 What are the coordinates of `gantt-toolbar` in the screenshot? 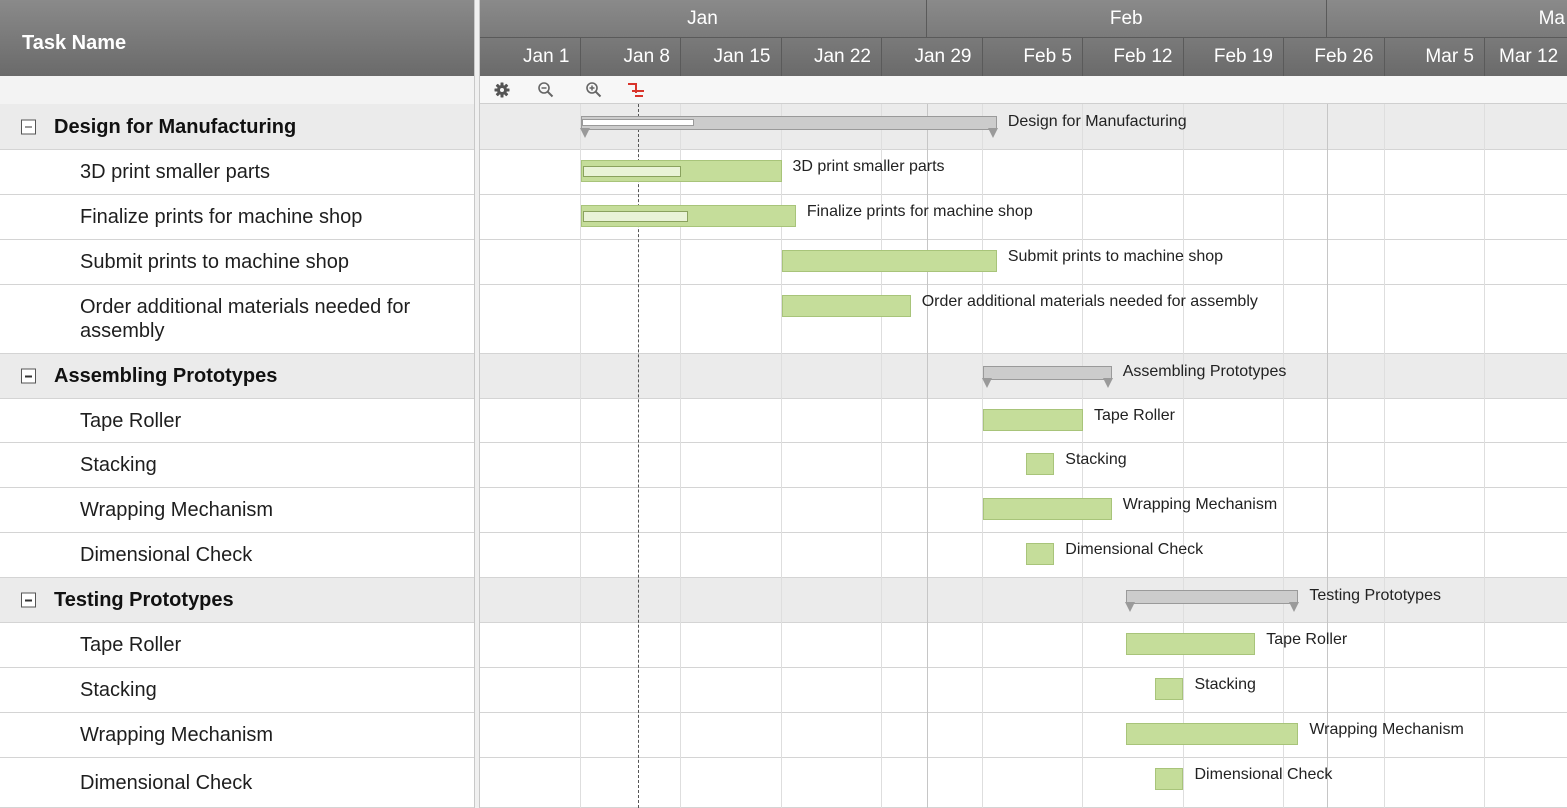 It's located at (1023, 90).